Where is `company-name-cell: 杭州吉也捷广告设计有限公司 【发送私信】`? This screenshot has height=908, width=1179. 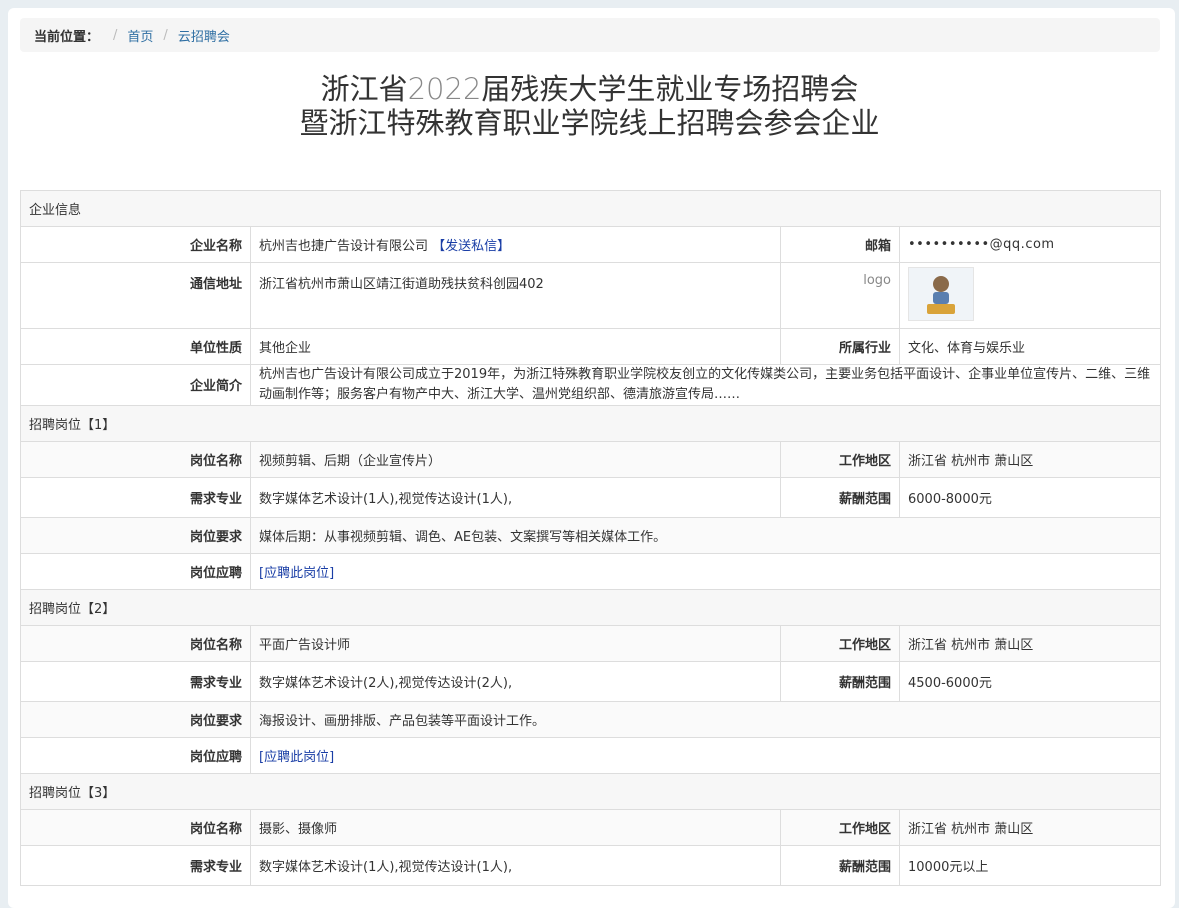 company-name-cell: 杭州吉也捷广告设计有限公司 【发送私信】 is located at coordinates (515, 244).